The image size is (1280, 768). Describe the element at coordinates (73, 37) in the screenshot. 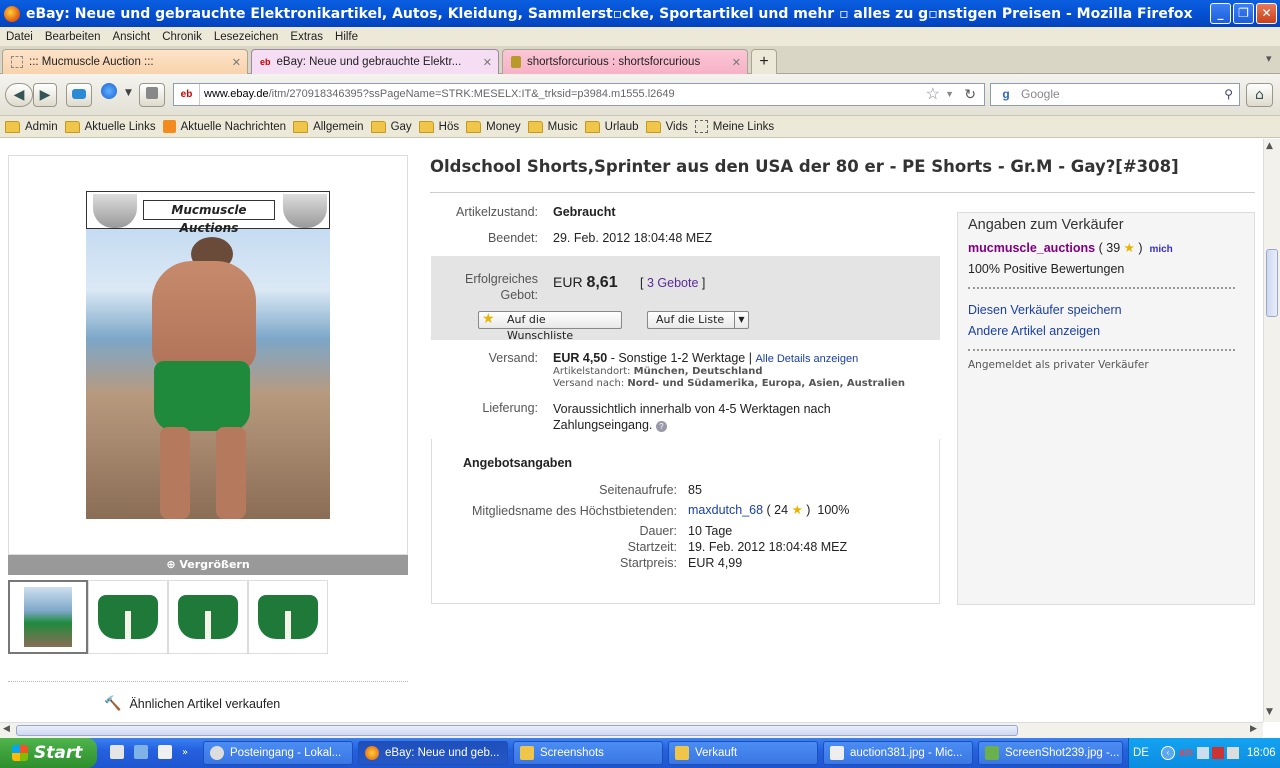

I see `menu-bearbeiten: Bearbeiten` at that location.